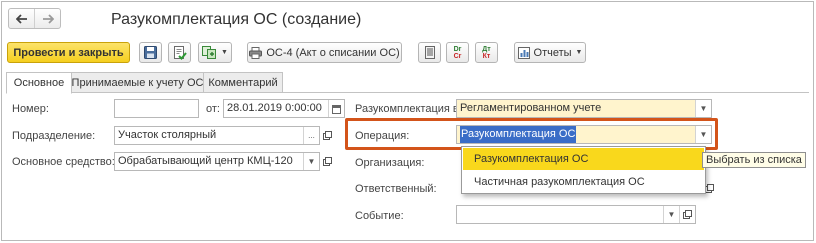 Image resolution: width=816 pixels, height=243 pixels. Describe the element at coordinates (137, 82) in the screenshot. I see `tab-accepted-assets: Принимаемые к учету ОС` at that location.